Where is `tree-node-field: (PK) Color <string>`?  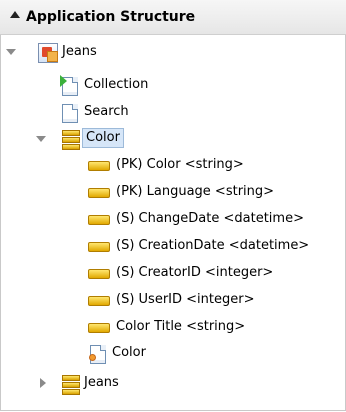 tree-node-field: (PK) Color <string> is located at coordinates (173, 165).